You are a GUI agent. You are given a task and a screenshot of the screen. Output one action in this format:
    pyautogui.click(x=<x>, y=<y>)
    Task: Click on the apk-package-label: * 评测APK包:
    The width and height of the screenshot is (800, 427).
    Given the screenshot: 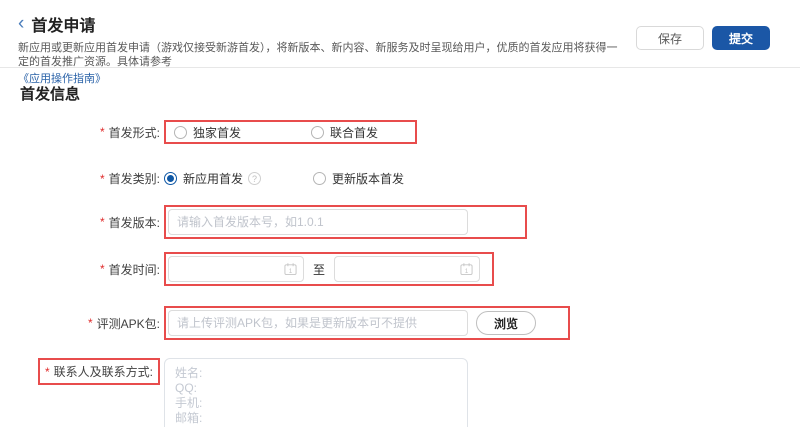 What is the action you would take?
    pyautogui.click(x=90, y=323)
    